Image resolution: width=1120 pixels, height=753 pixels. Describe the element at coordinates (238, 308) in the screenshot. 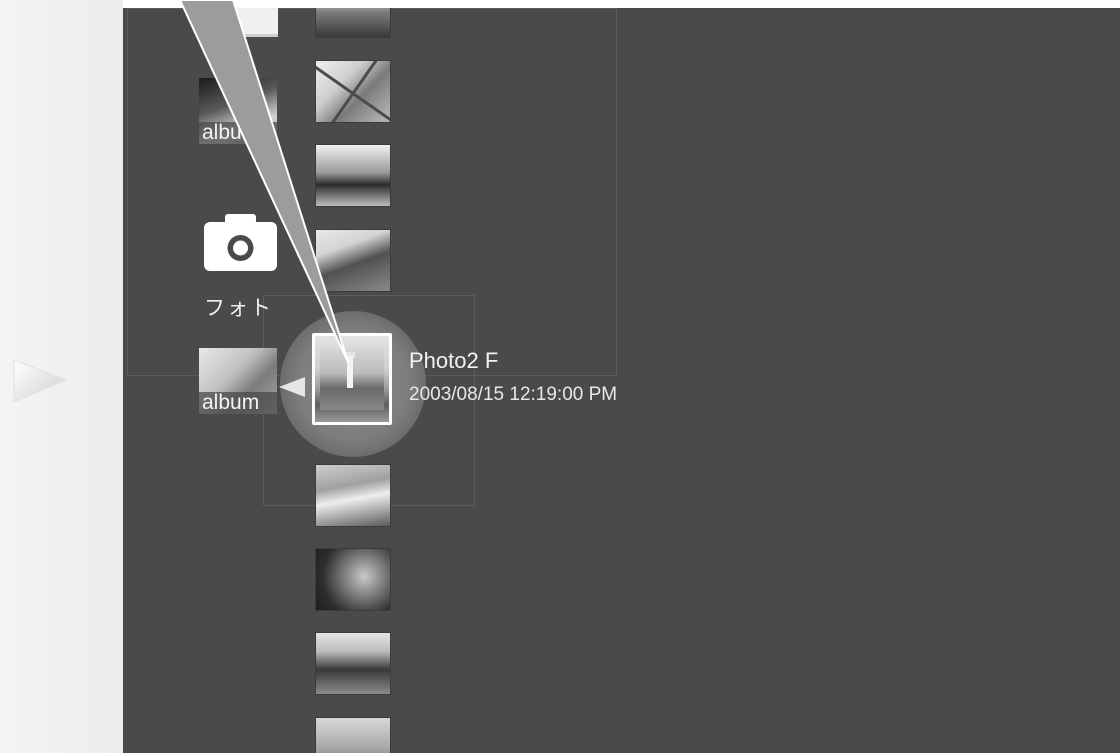

I see `category-label-photo: フォト` at that location.